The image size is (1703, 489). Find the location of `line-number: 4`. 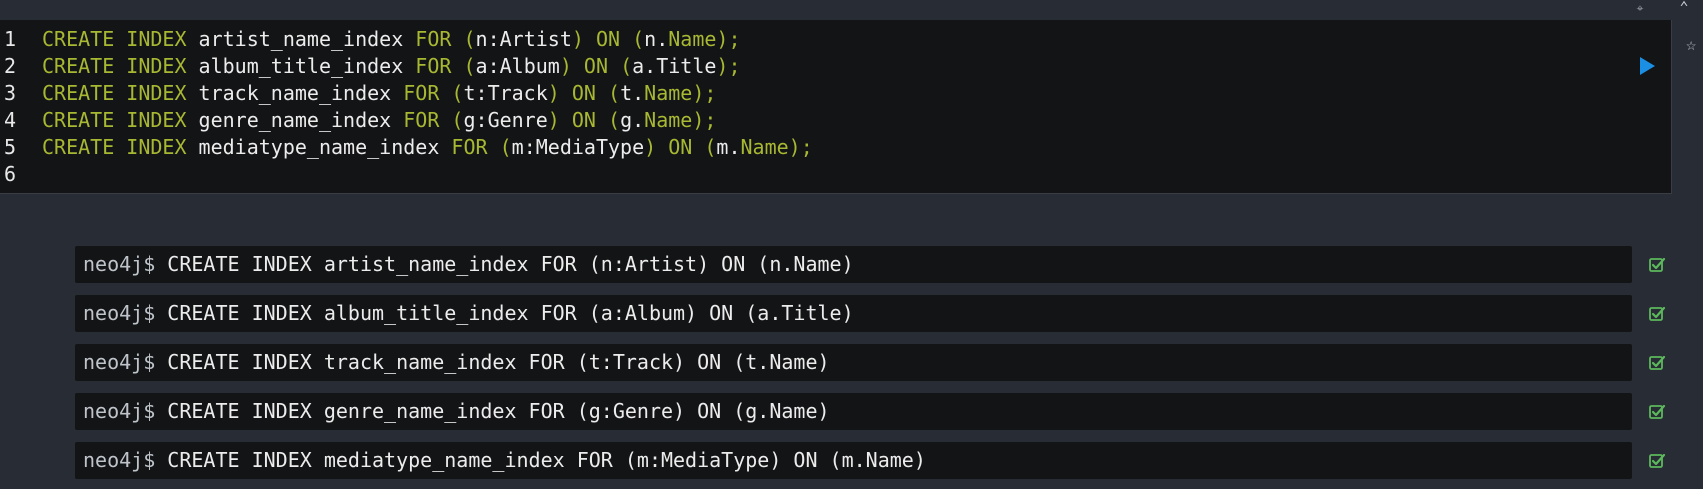

line-number: 4 is located at coordinates (10, 120).